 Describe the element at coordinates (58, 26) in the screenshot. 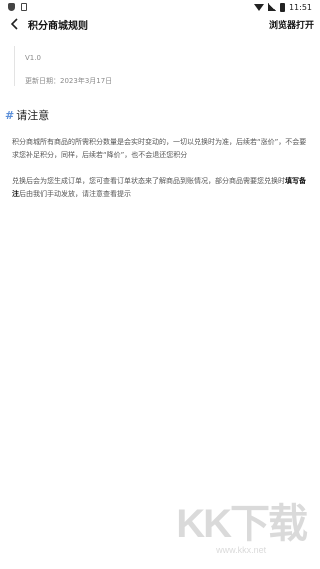

I see `page-title: 积分商城规则` at that location.